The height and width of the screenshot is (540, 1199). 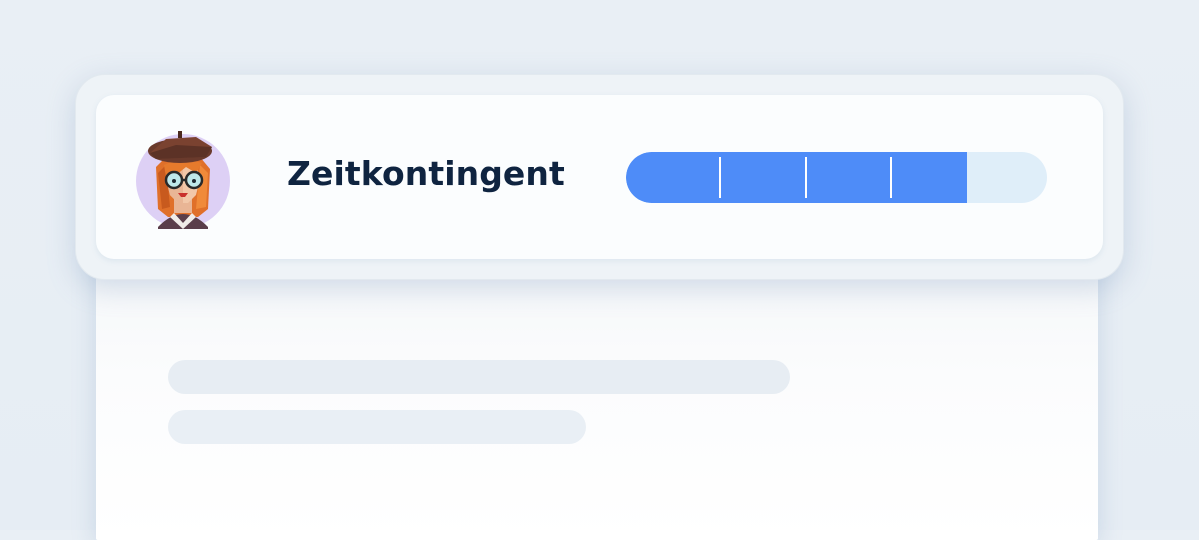 What do you see at coordinates (796, 177) in the screenshot?
I see `time-quota-progress-fill` at bounding box center [796, 177].